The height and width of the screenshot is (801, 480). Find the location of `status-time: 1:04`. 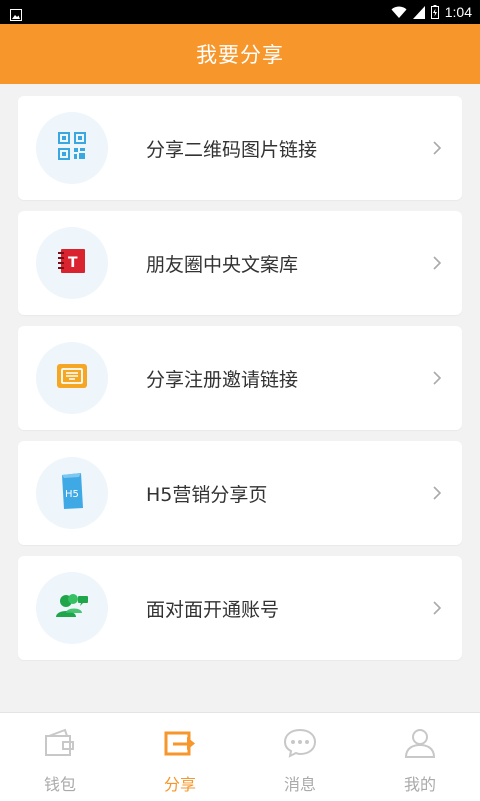

status-time: 1:04 is located at coordinates (458, 12).